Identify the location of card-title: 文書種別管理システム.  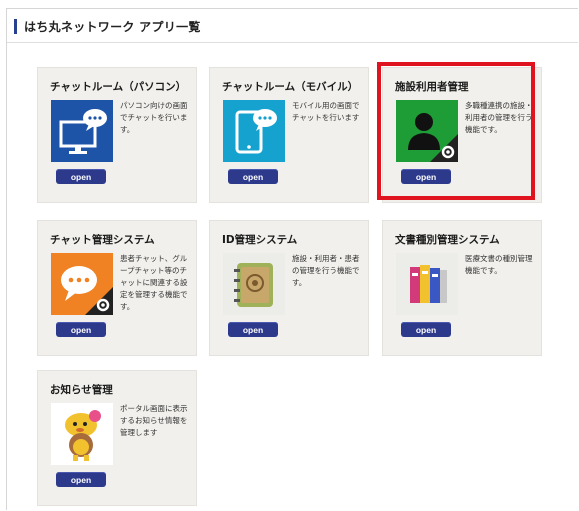
(447, 240).